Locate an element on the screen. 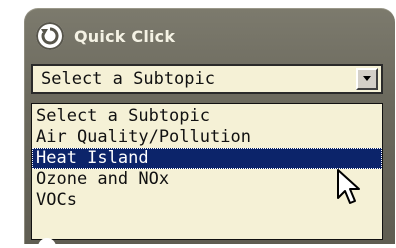 This screenshot has width=396, height=248. option-select-a-subtopic: Select a Subtopic is located at coordinates (207, 116).